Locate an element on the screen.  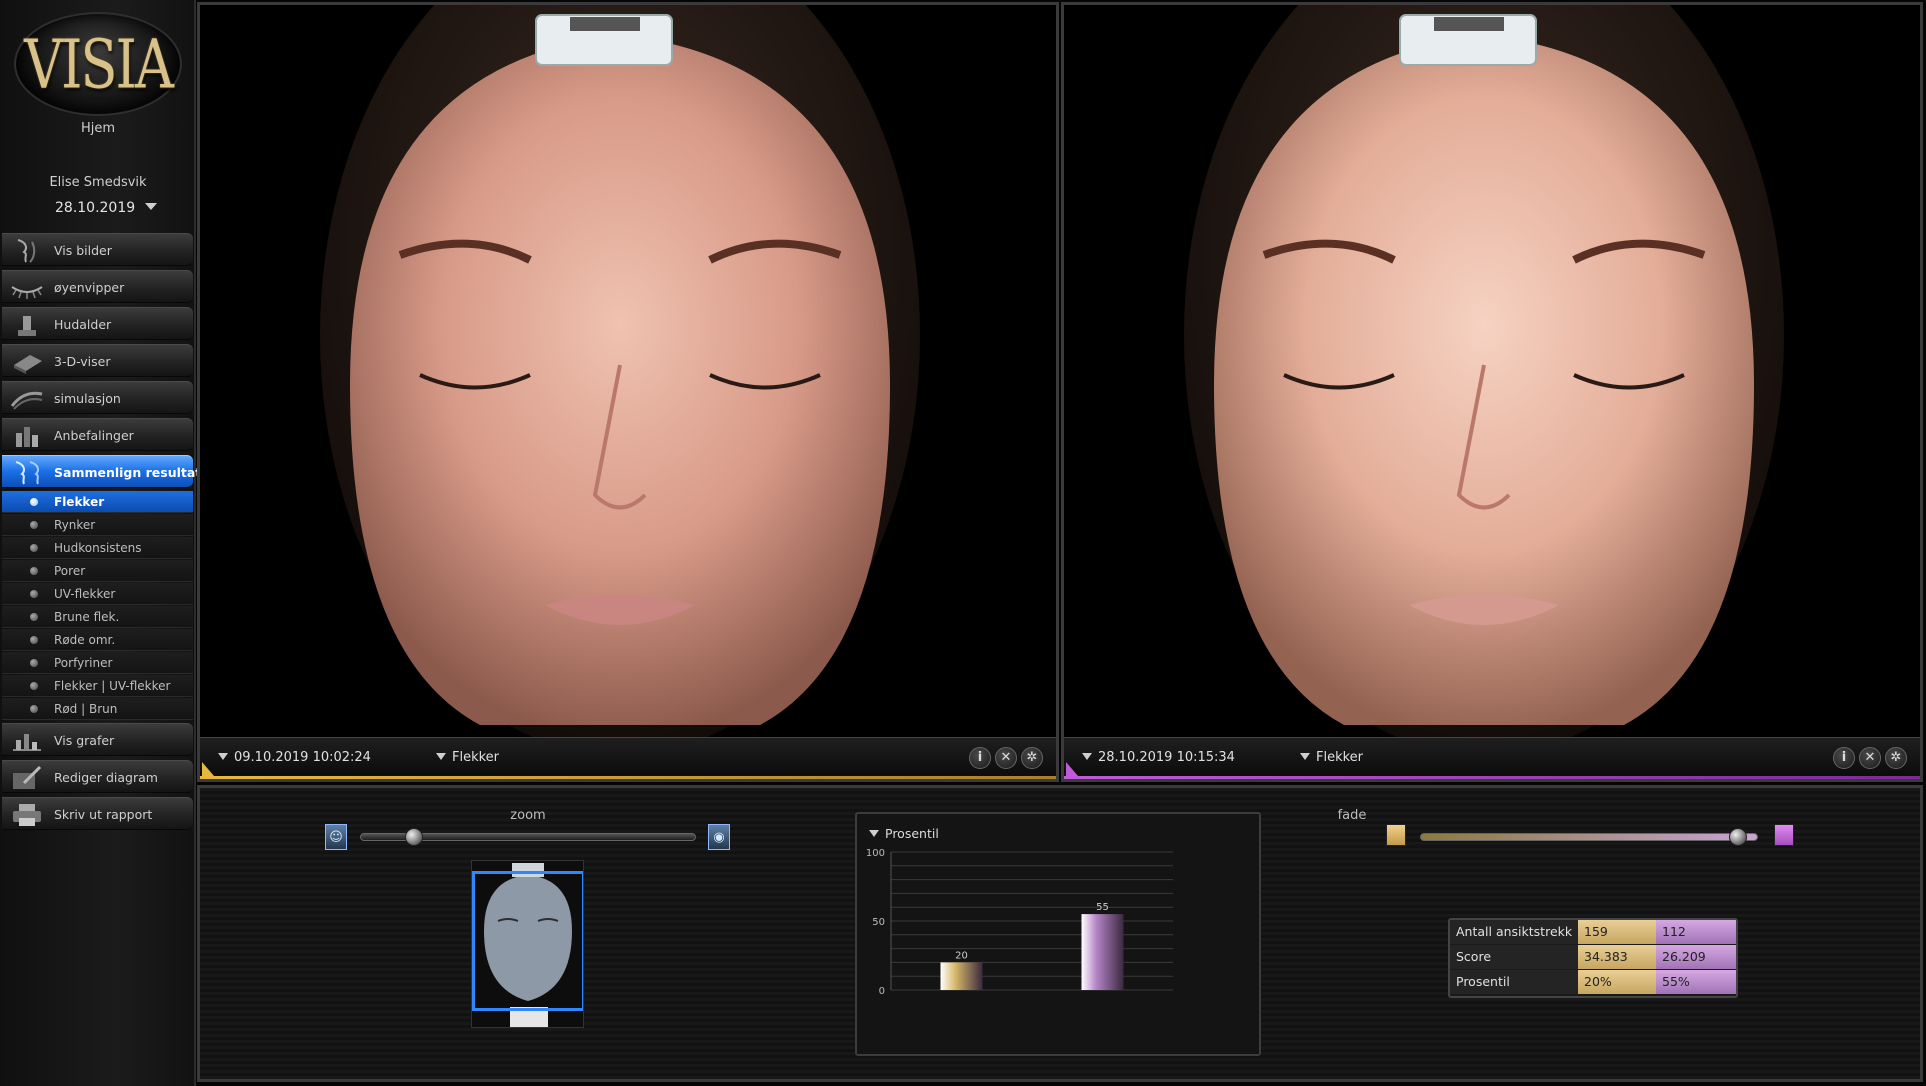
compare-results-icon is located at coordinates (27, 473).